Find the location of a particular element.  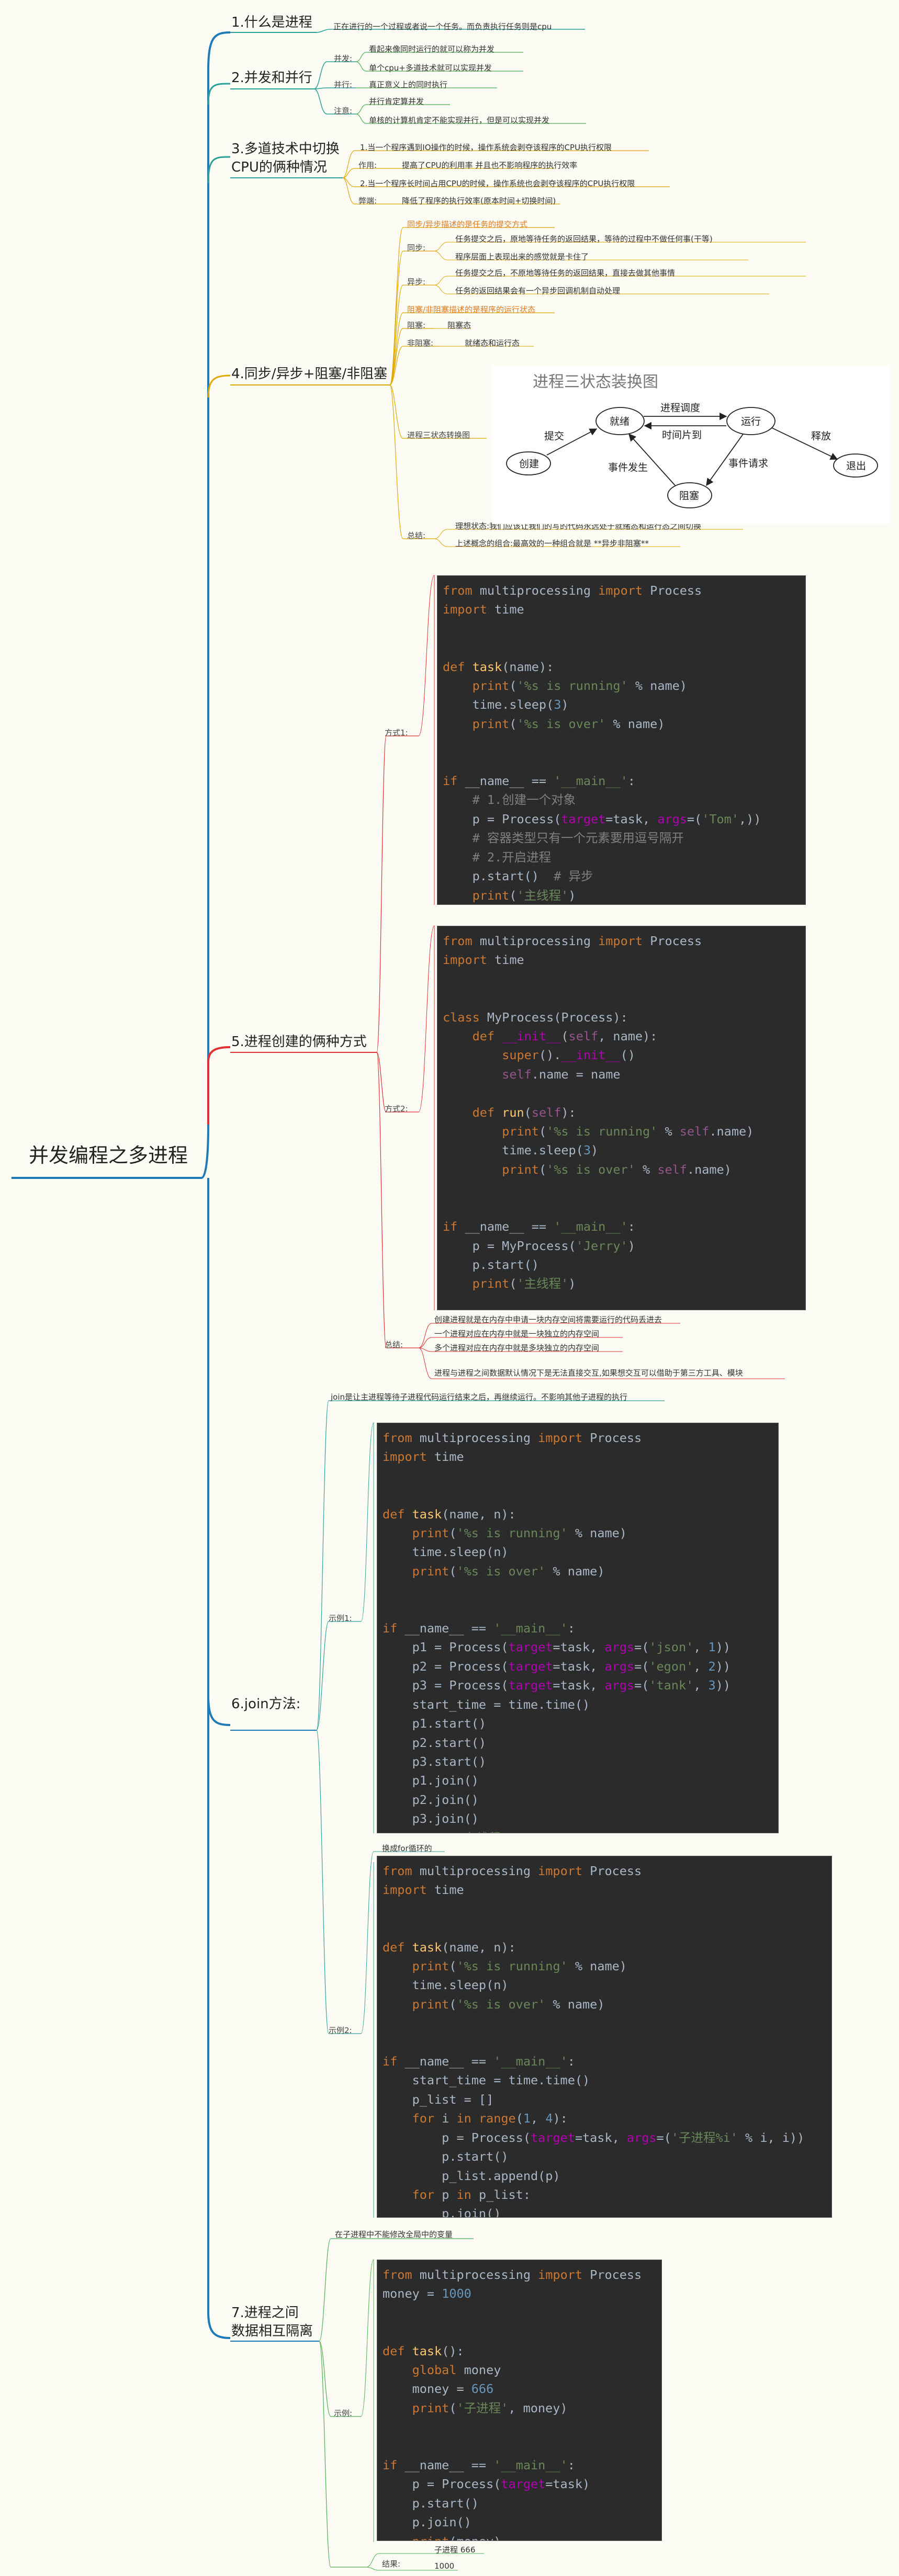

s7-desc: 在子进程中不能修改全局中的变量 is located at coordinates (394, 2234).